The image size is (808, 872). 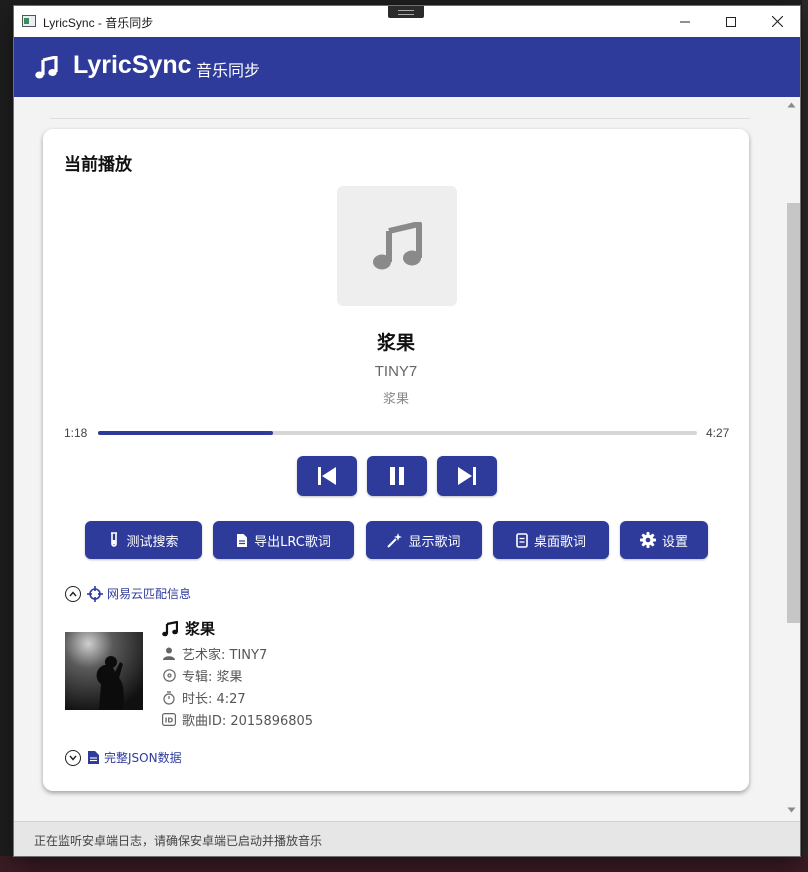 I want to click on matched-song-title: 浆果, so click(x=188, y=628).